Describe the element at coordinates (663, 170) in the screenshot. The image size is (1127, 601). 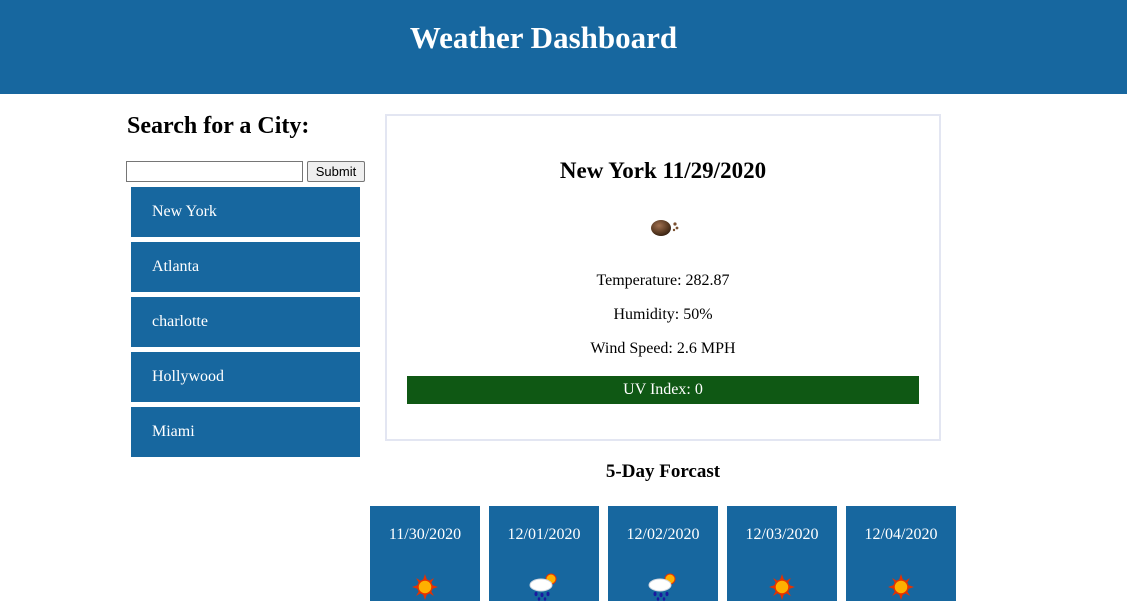
I see `current-city-title: New York 11/29/2020` at that location.